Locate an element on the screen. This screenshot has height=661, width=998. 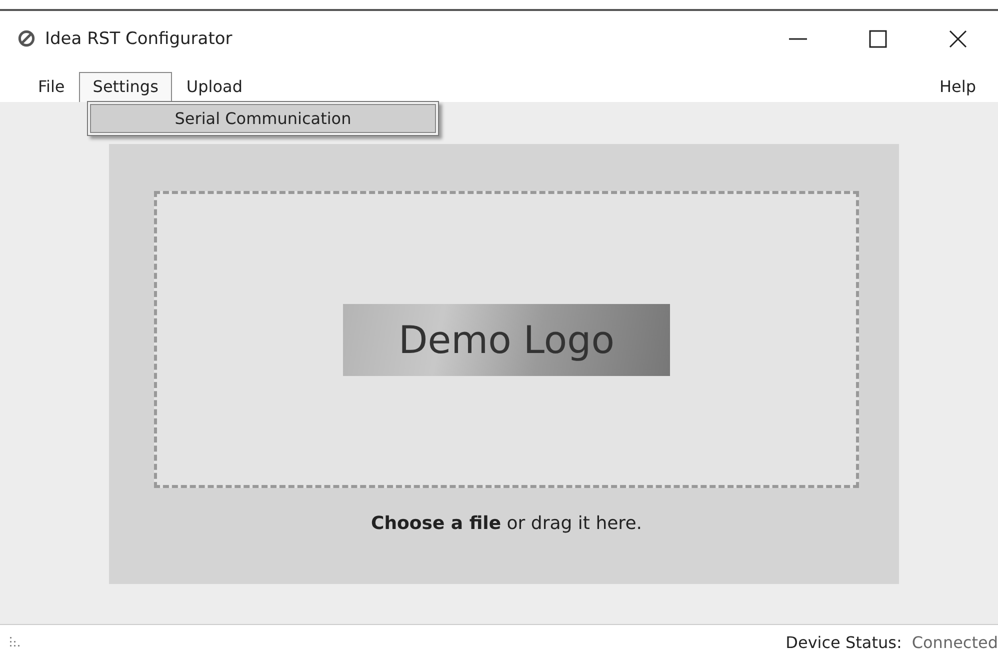
demo-logo: Demo Logo is located at coordinates (506, 340).